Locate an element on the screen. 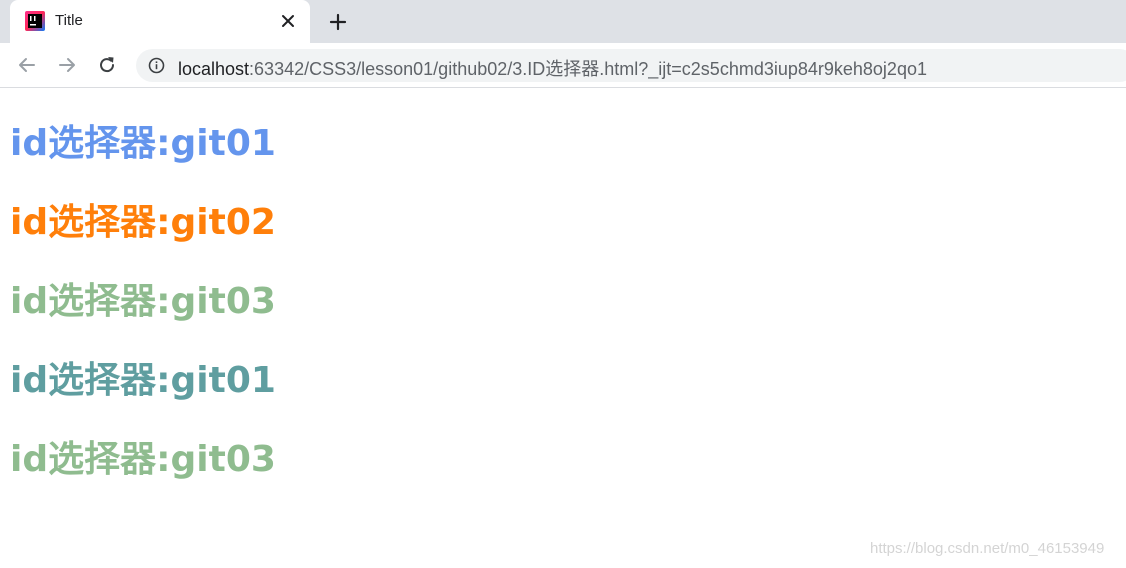 This screenshot has height=568, width=1126. back-button is located at coordinates (27, 65).